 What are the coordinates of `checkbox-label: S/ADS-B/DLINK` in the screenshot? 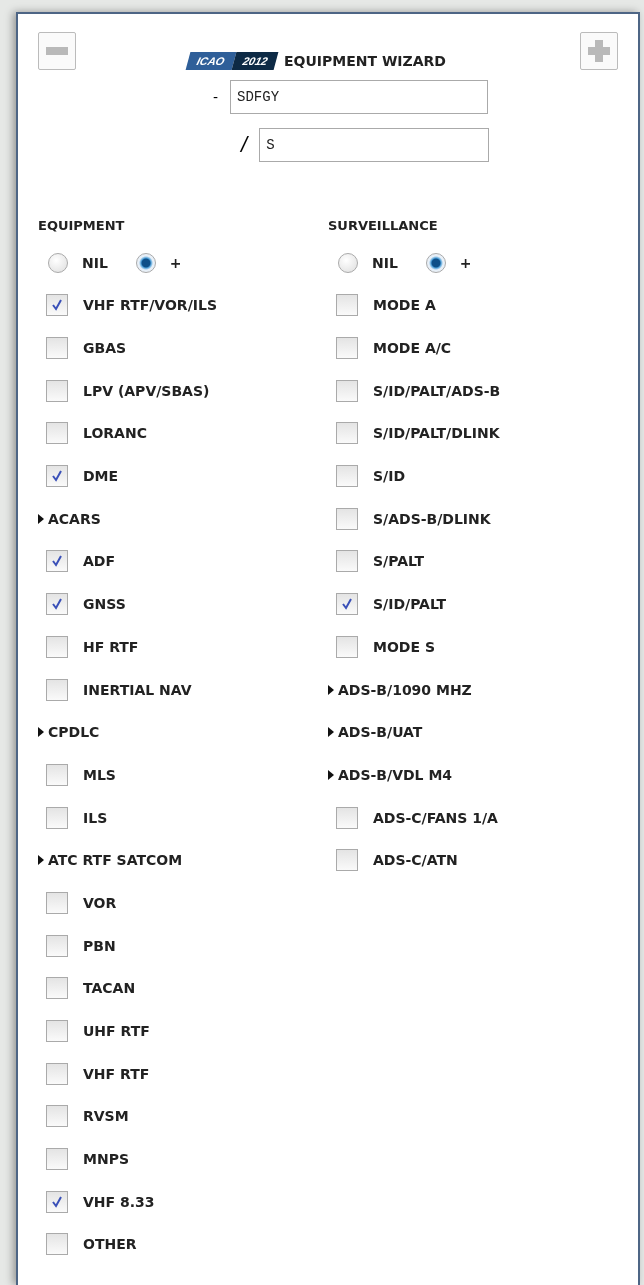 It's located at (432, 518).